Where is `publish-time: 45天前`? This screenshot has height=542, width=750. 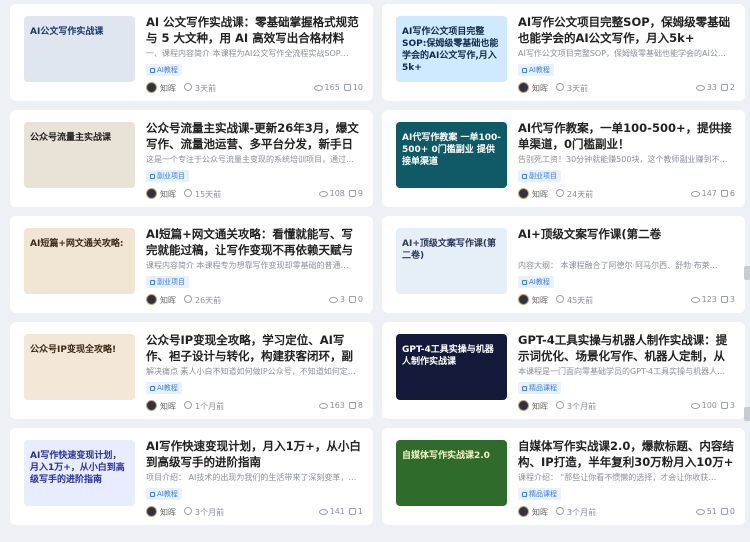
publish-time: 45天前 is located at coordinates (580, 300).